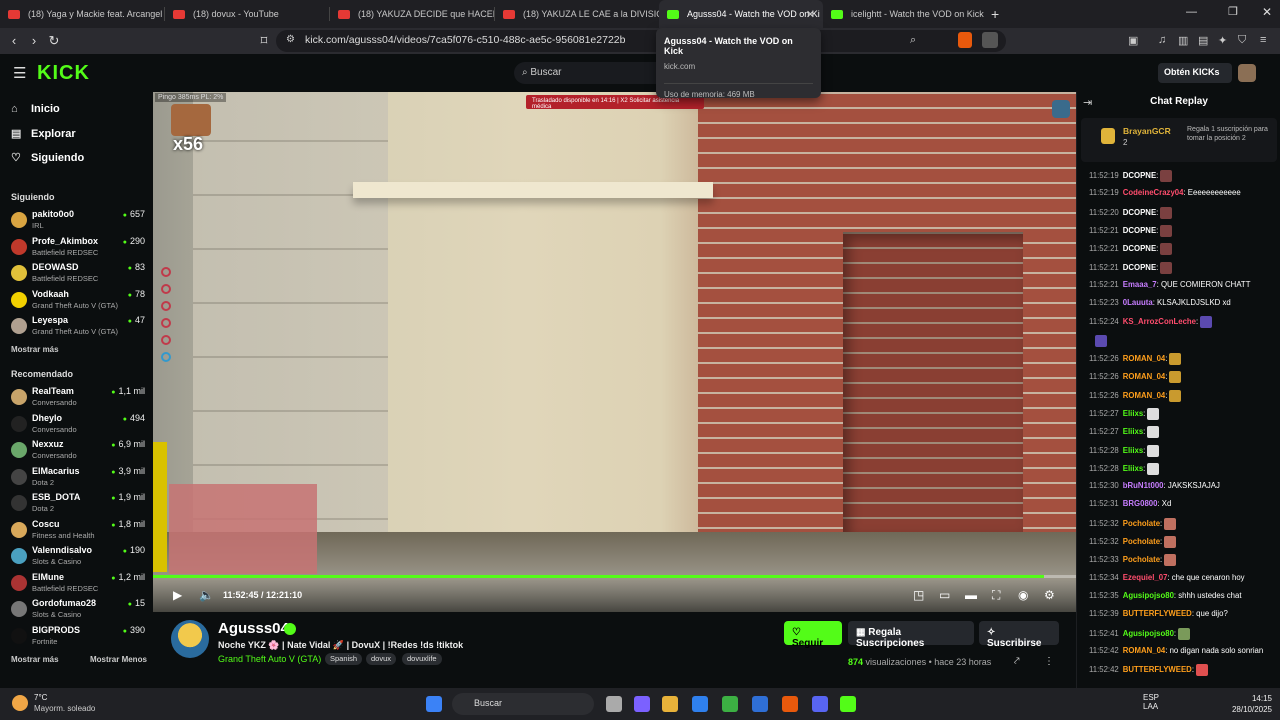  I want to click on nav-following: ♡ Siguiendo, so click(47, 157).